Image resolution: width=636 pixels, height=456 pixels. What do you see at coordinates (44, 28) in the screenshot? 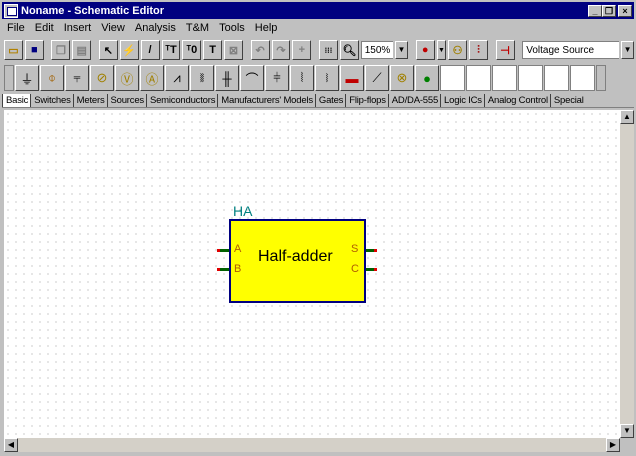
I see `menu-edit: Edit` at bounding box center [44, 28].